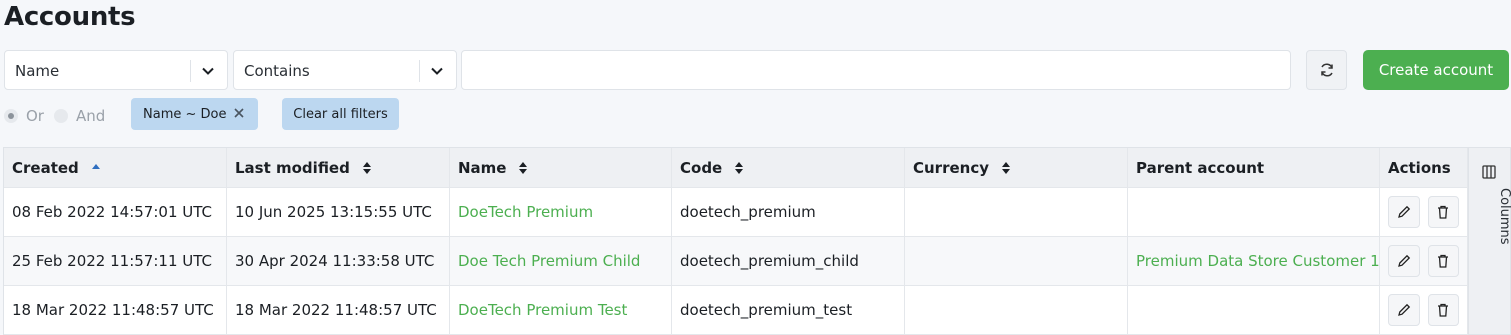  What do you see at coordinates (1016, 167) in the screenshot?
I see `column-header-currency: Currency` at bounding box center [1016, 167].